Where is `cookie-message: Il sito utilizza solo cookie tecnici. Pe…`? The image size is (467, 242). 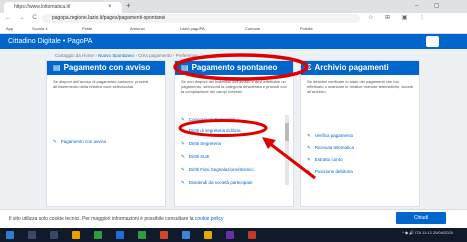
cookie-message: Il sito utilizza solo cookie tecnici. Pe… is located at coordinates (101, 219).